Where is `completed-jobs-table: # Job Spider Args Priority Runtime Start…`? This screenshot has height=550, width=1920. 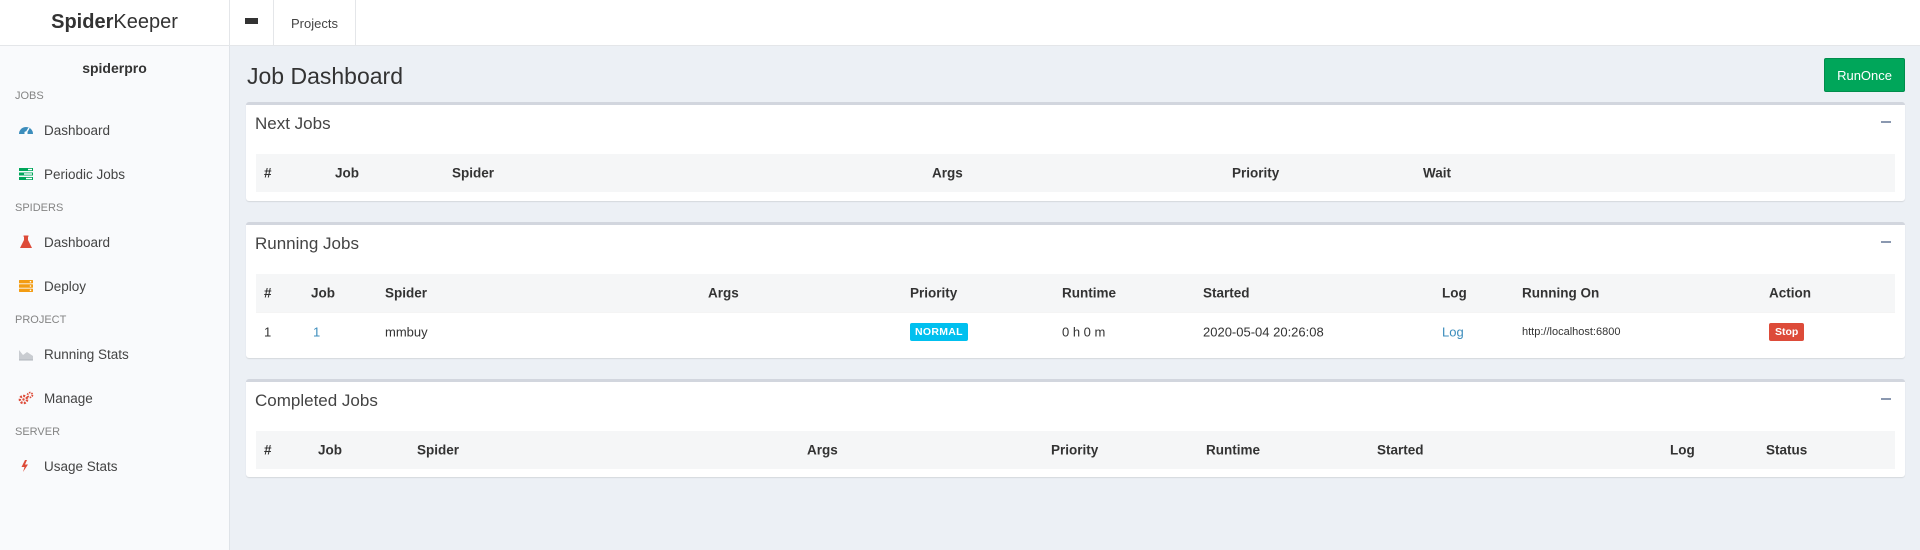
completed-jobs-table: # Job Spider Args Priority Runtime Start… is located at coordinates (1075, 450).